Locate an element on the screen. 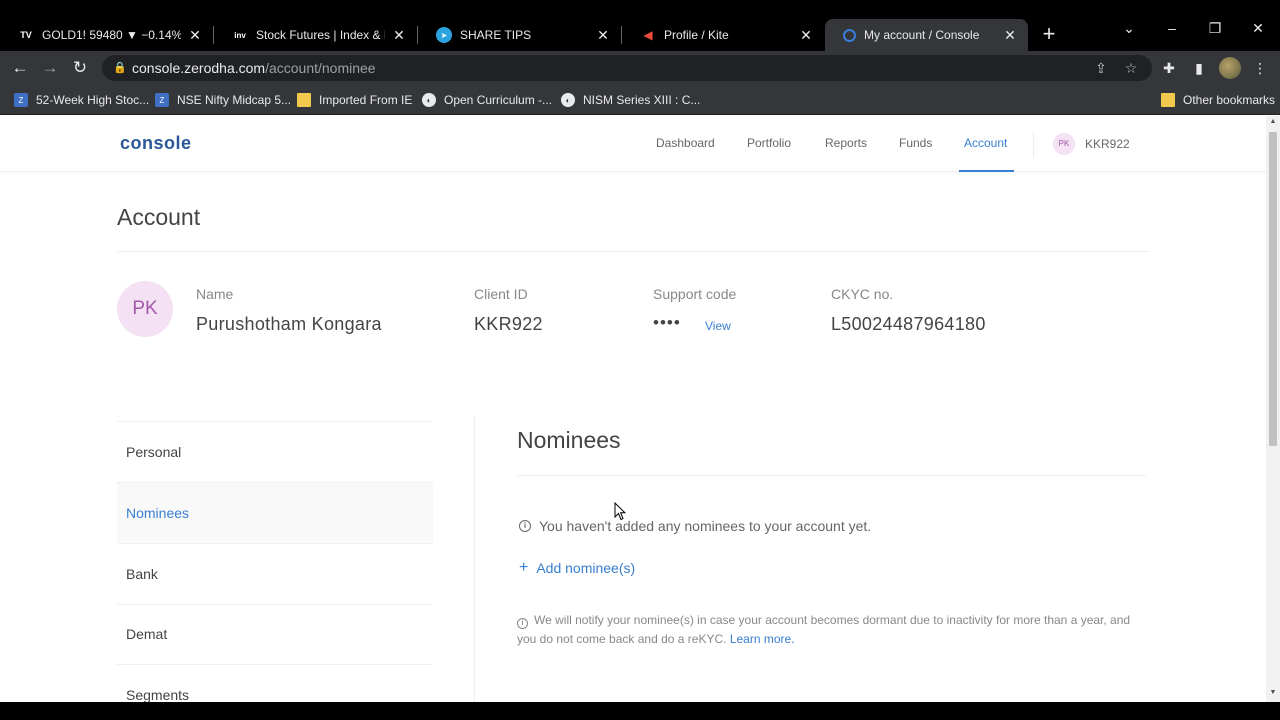  browser-tab: ◀ Profile / Kite ✕ is located at coordinates (723, 35).